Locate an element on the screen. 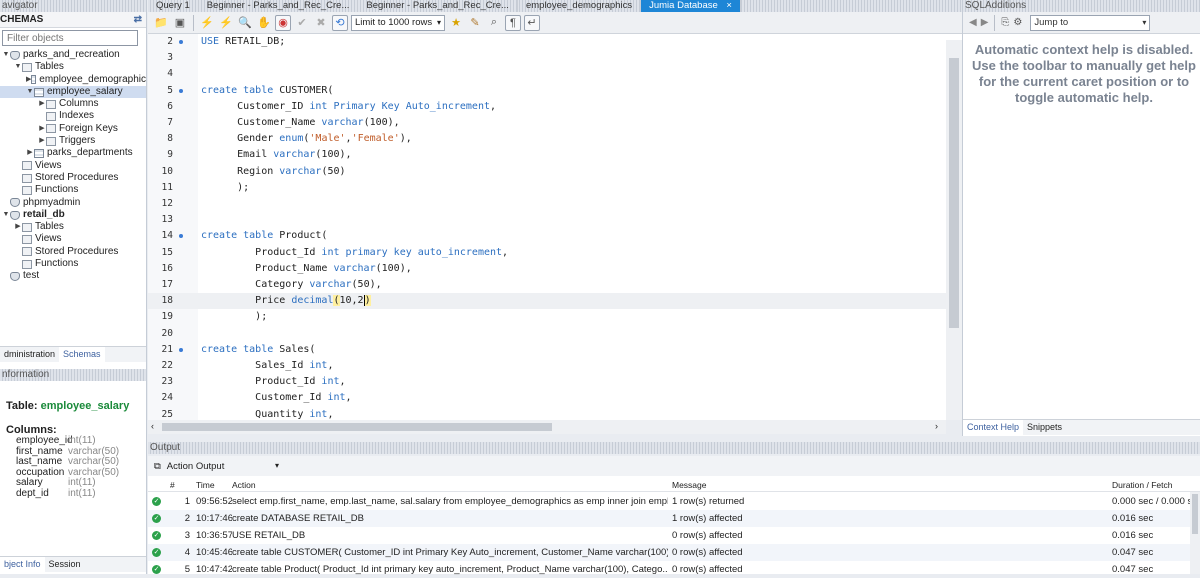 The height and width of the screenshot is (578, 1200). tree-item: ▶ parks_departments is located at coordinates (73, 153).